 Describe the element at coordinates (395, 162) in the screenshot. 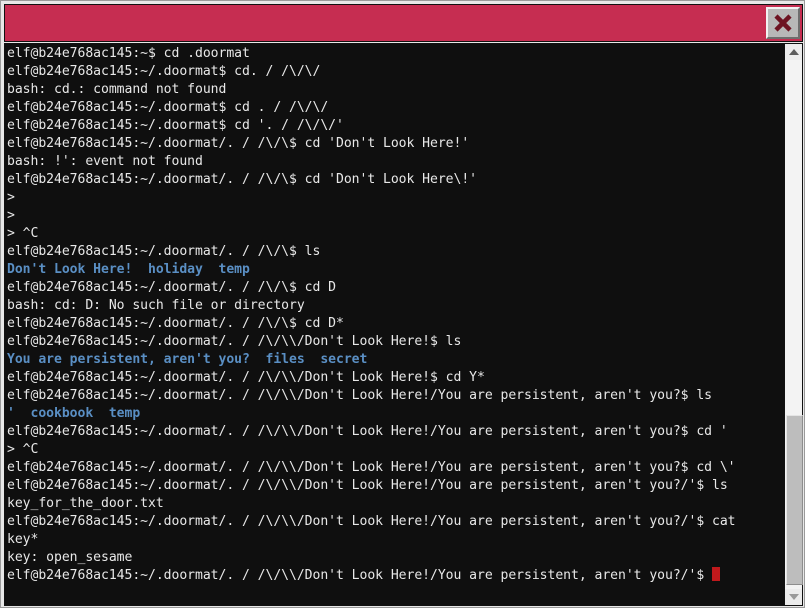

I see `terminal-line: bash: !': event not found` at that location.